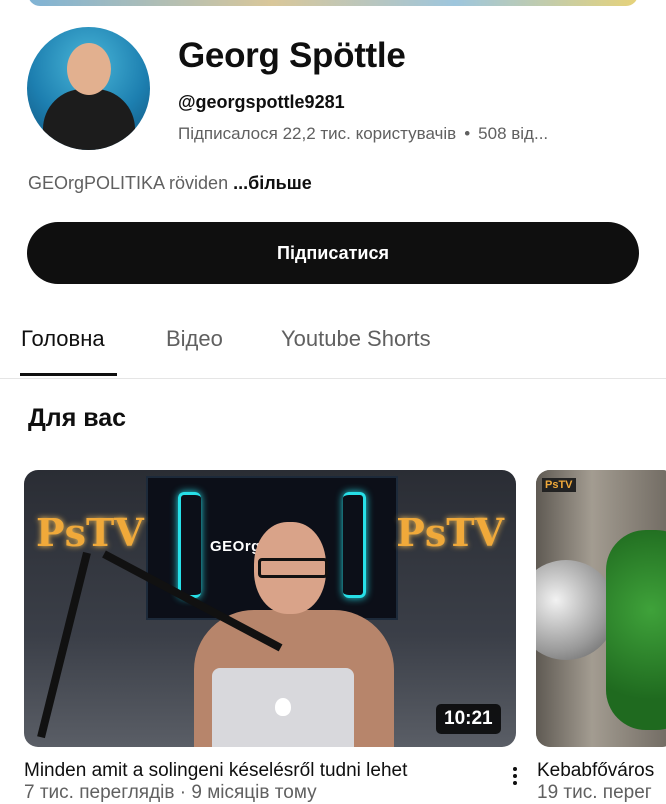  I want to click on video-meta-2: 19 тис. перег, so click(594, 792).